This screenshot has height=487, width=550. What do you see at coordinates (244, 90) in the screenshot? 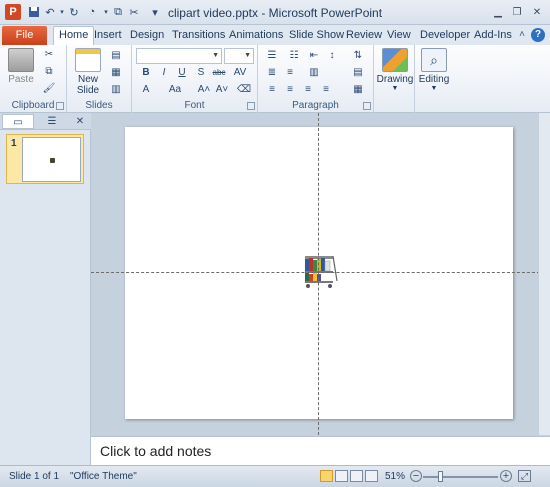
I see `clear-formatting-icon: ⌫` at bounding box center [244, 90].